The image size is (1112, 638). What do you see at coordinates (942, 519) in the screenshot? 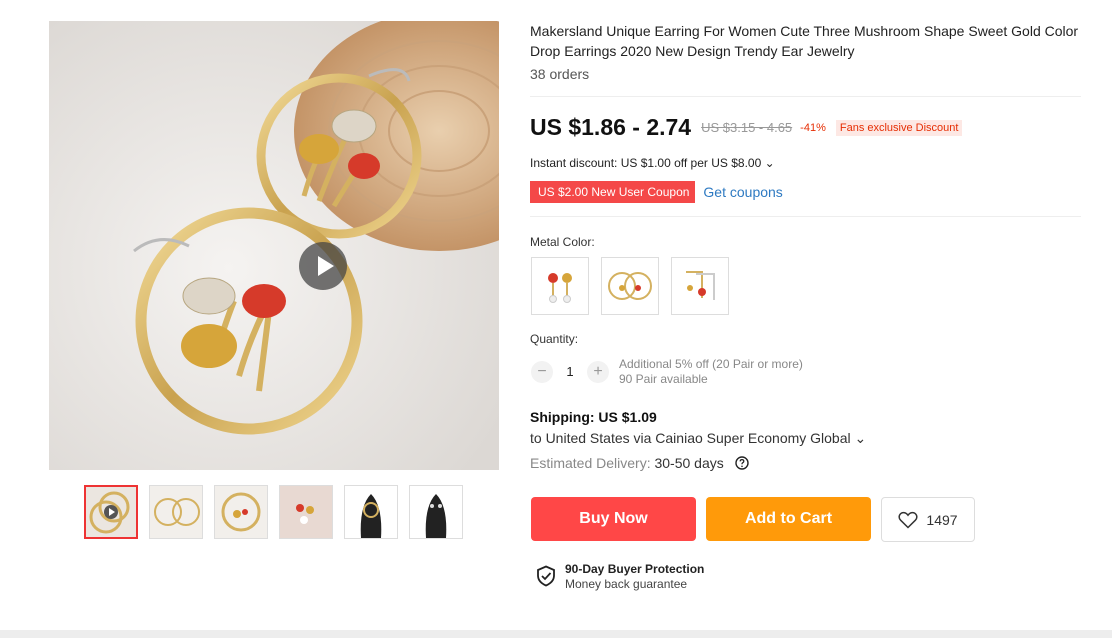
I see `wishlist-count: 1497` at bounding box center [942, 519].